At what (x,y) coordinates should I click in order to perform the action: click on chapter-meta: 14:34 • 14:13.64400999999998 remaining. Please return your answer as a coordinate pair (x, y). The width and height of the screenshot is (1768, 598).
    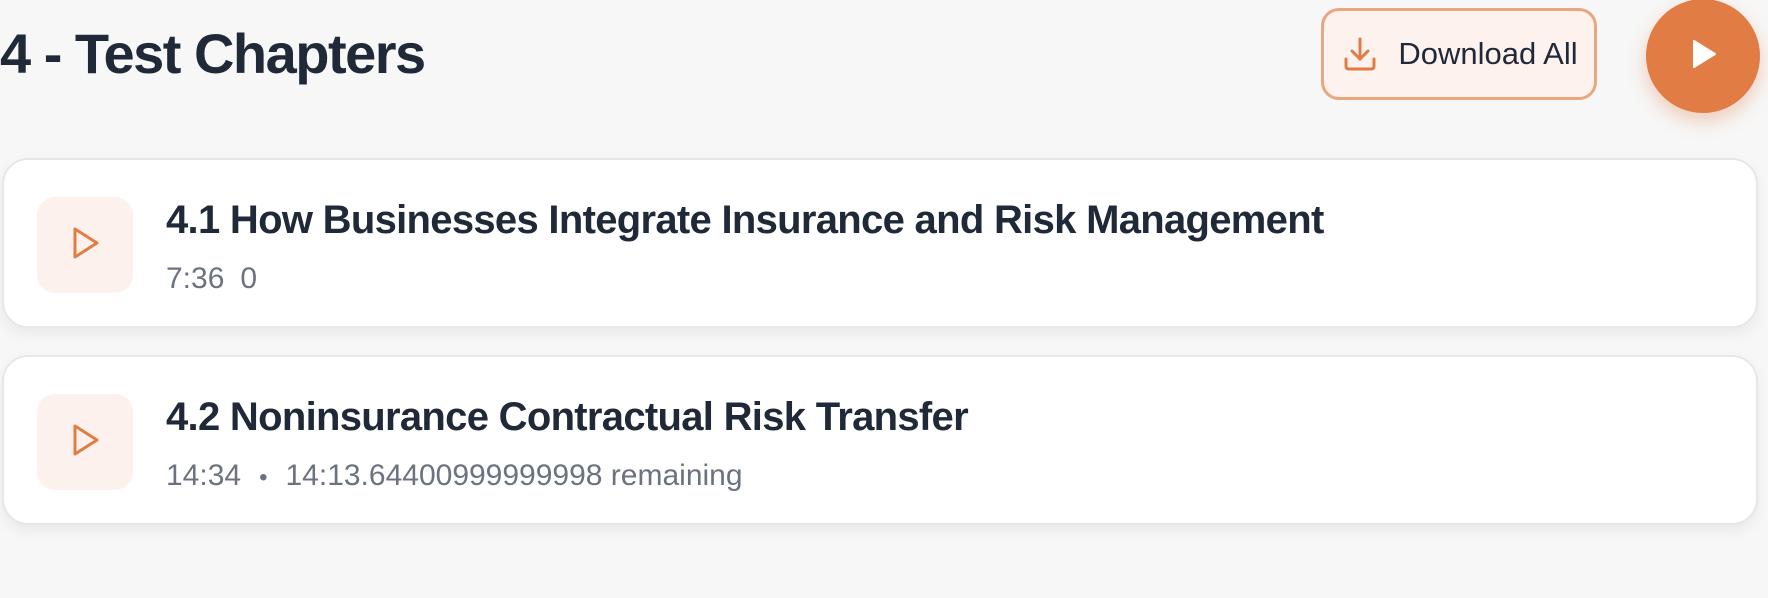
    Looking at the image, I should click on (454, 477).